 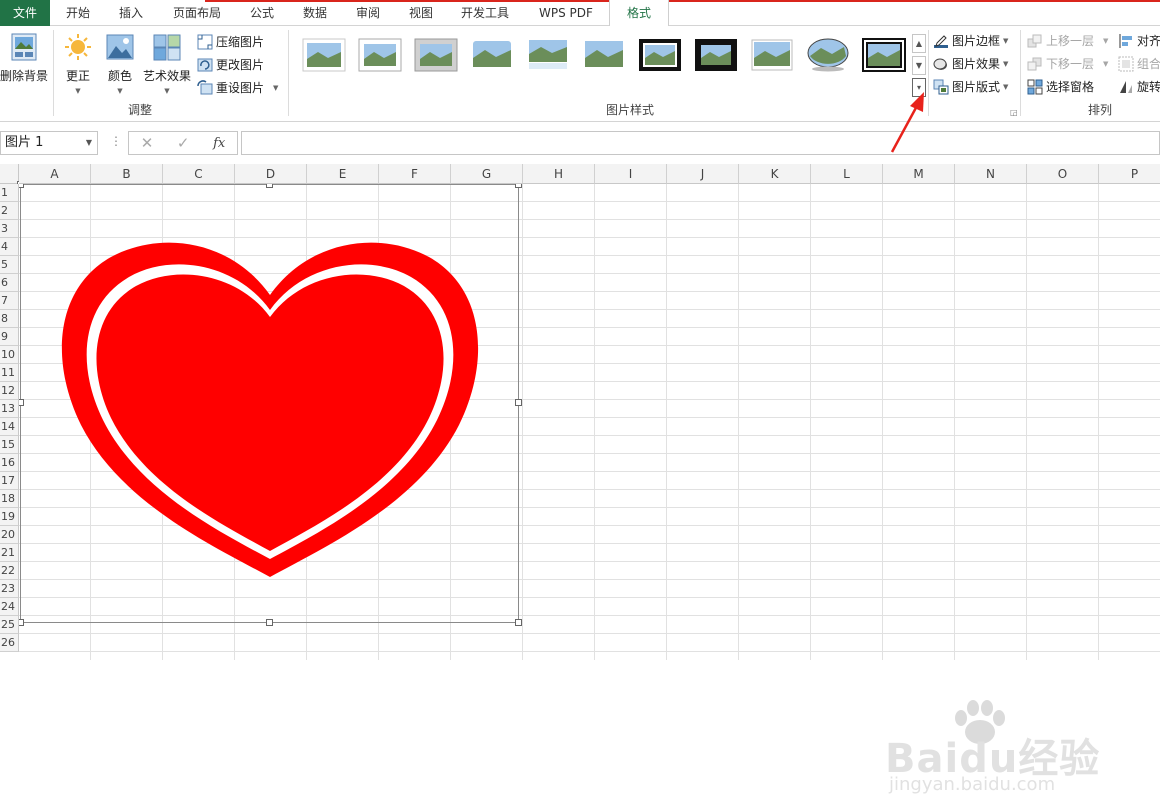 What do you see at coordinates (9, 355) in the screenshot?
I see `row-header: 10` at bounding box center [9, 355].